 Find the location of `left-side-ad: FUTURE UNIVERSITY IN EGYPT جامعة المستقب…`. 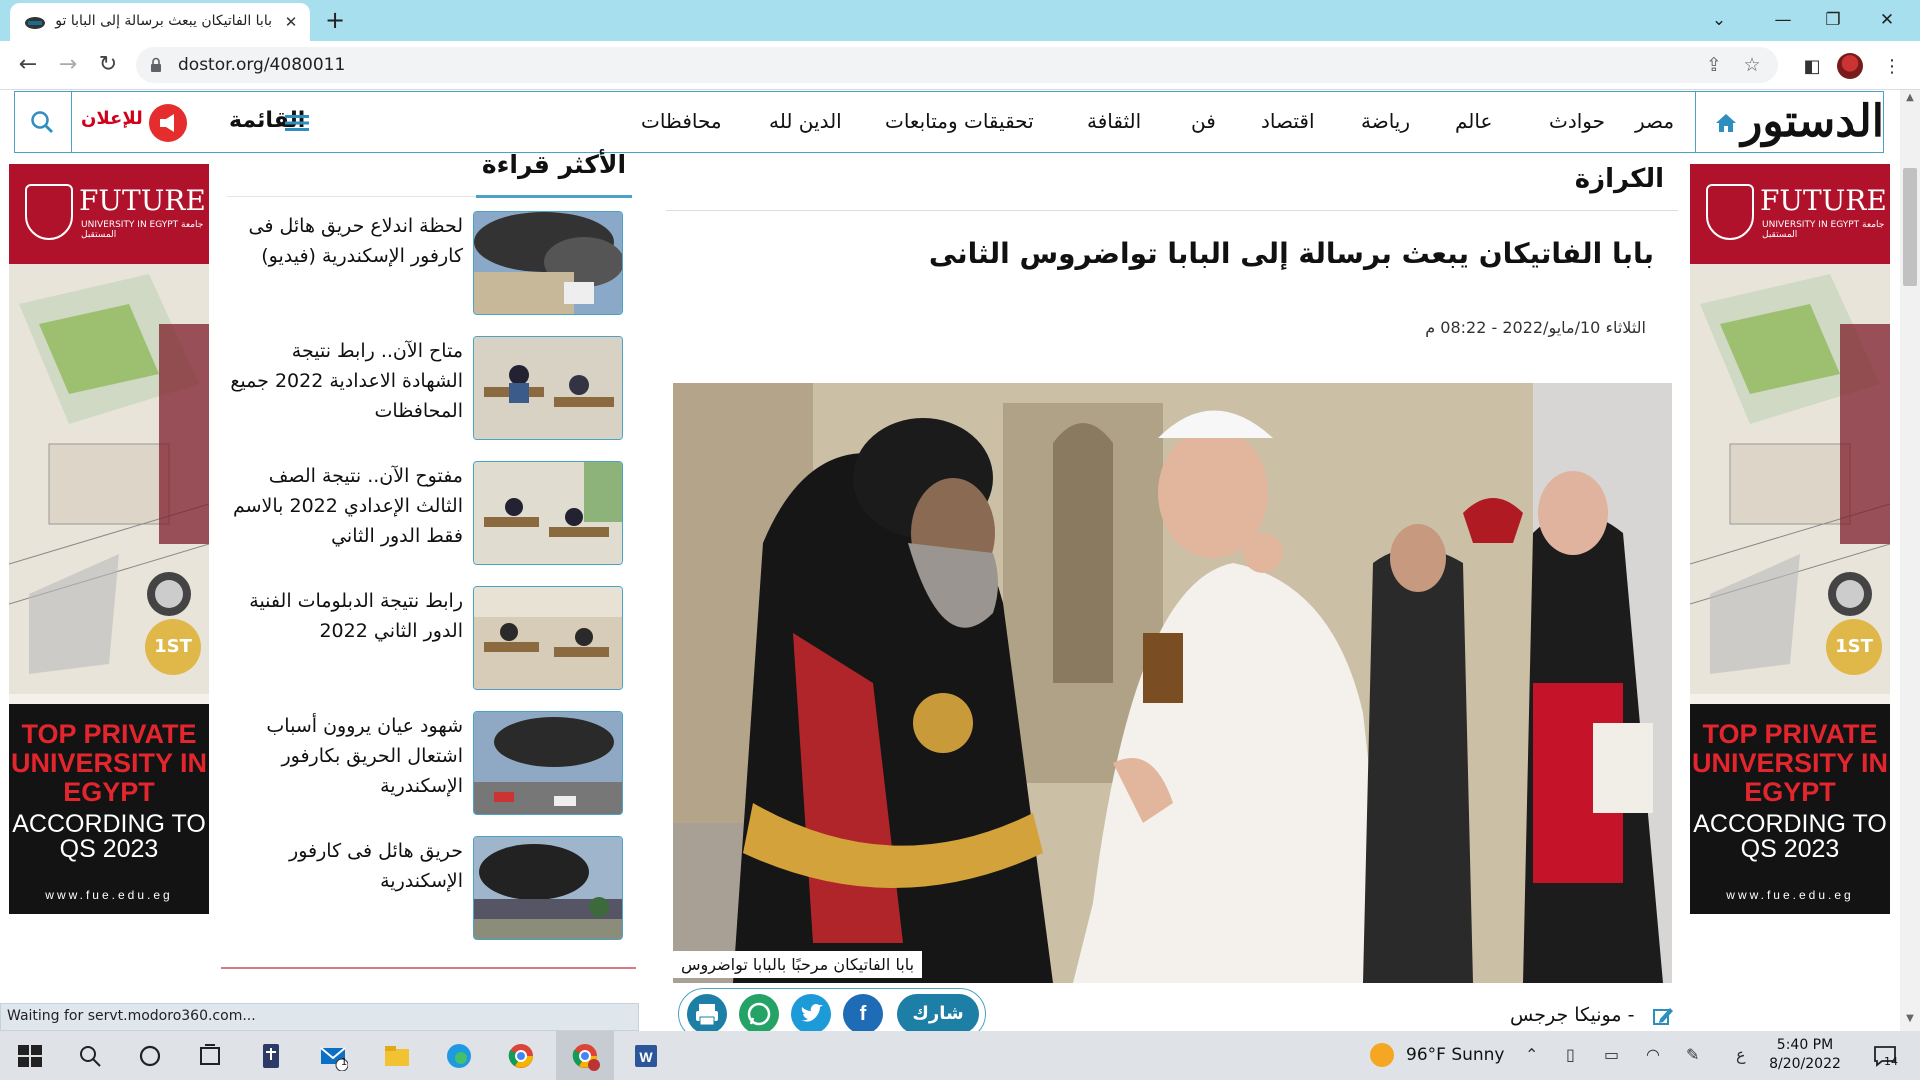

left-side-ad: FUTURE UNIVERSITY IN EGYPT جامعة المستقب… is located at coordinates (109, 539).